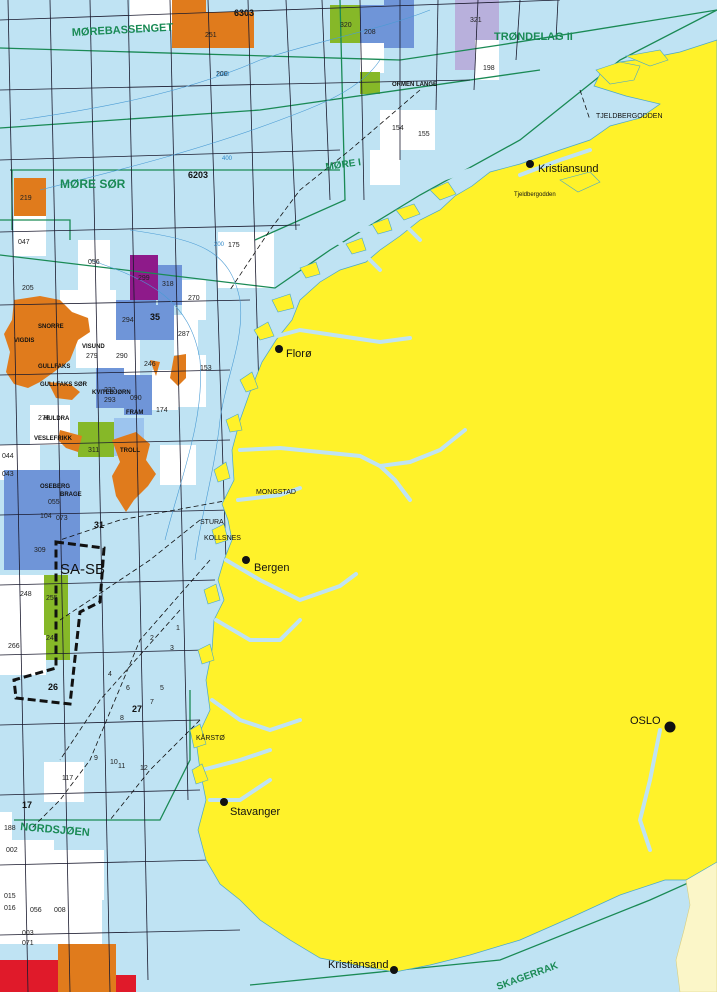 Image resolution: width=717 pixels, height=992 pixels. What do you see at coordinates (46, 516) in the screenshot?
I see `block-number: 104` at bounding box center [46, 516].